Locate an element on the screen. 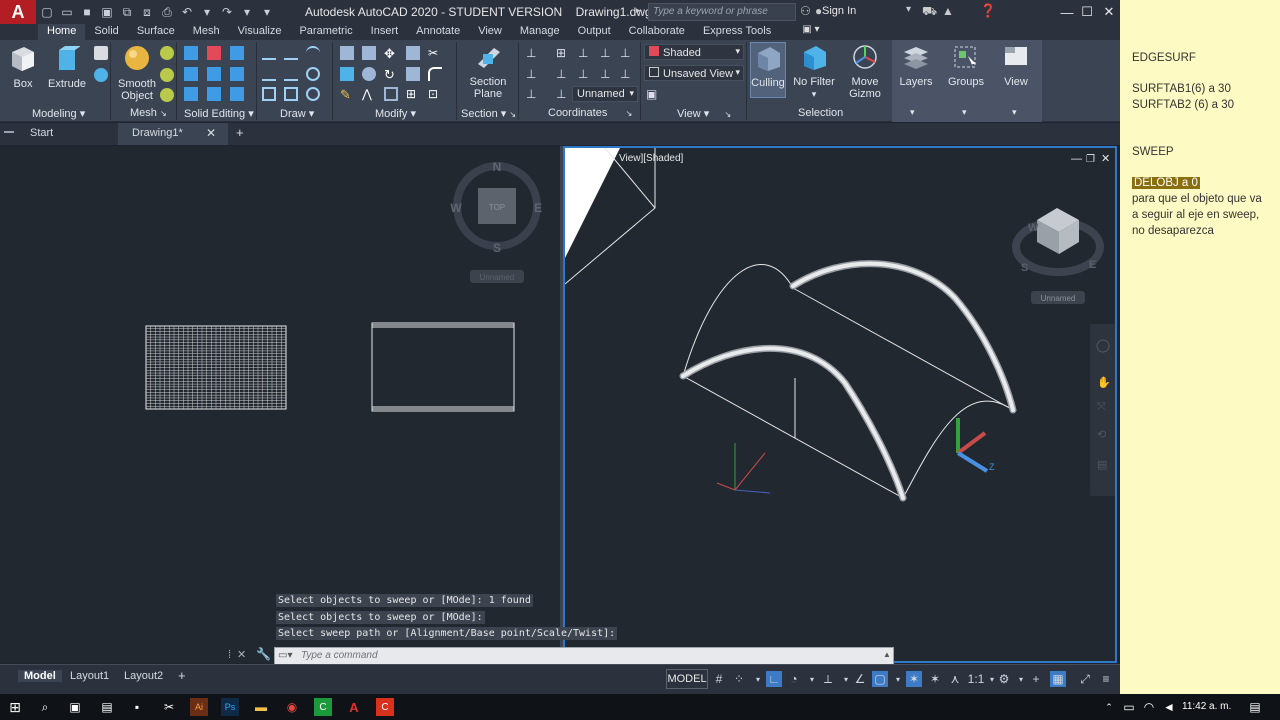 The height and width of the screenshot is (720, 1280). view-button: View is located at coordinates (1016, 66).